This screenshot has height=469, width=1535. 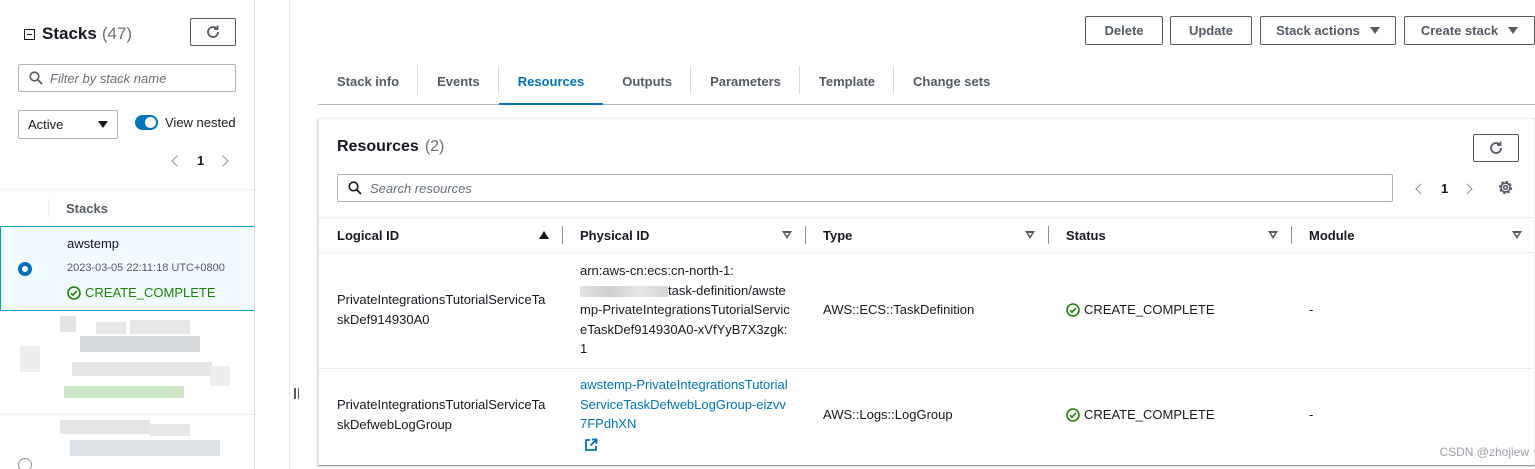 I want to click on stack-actions-button: Stack actions, so click(x=1328, y=30).